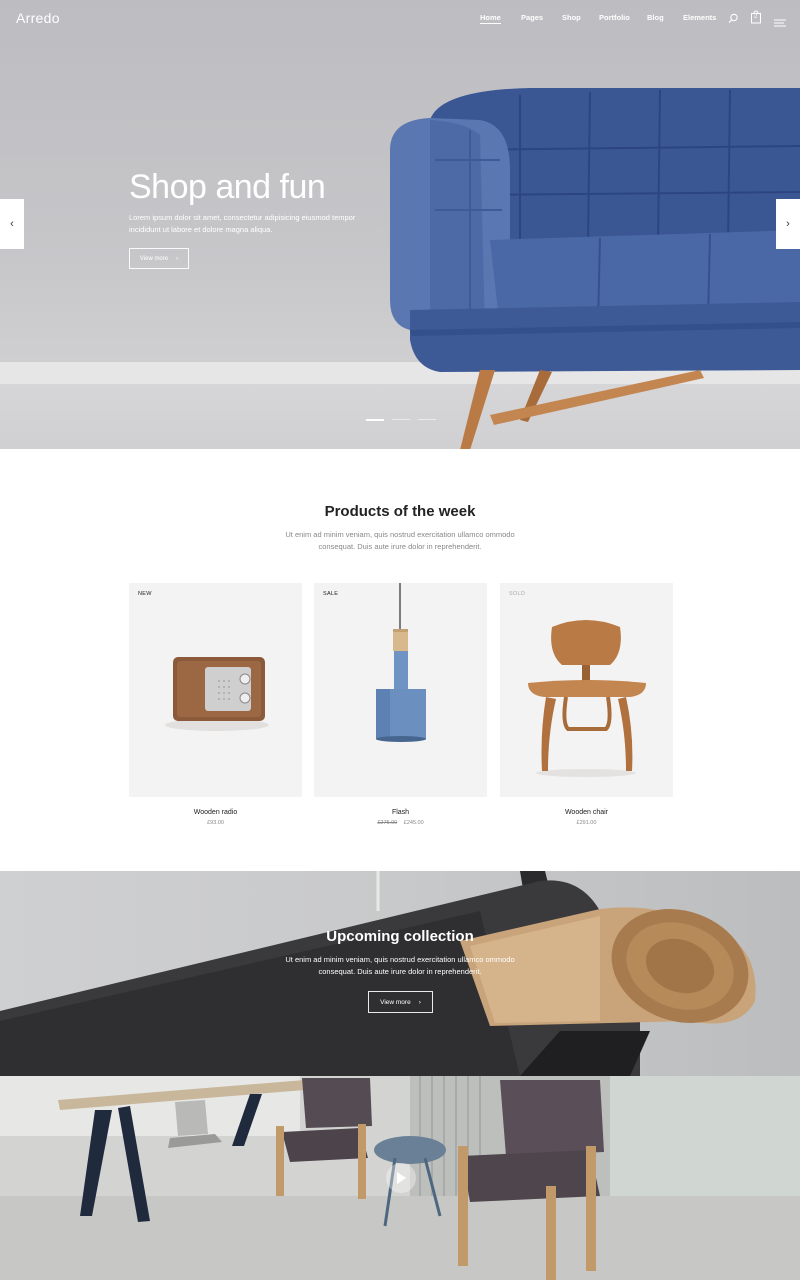  Describe the element at coordinates (145, 594) in the screenshot. I see `product-badge: NEW` at that location.